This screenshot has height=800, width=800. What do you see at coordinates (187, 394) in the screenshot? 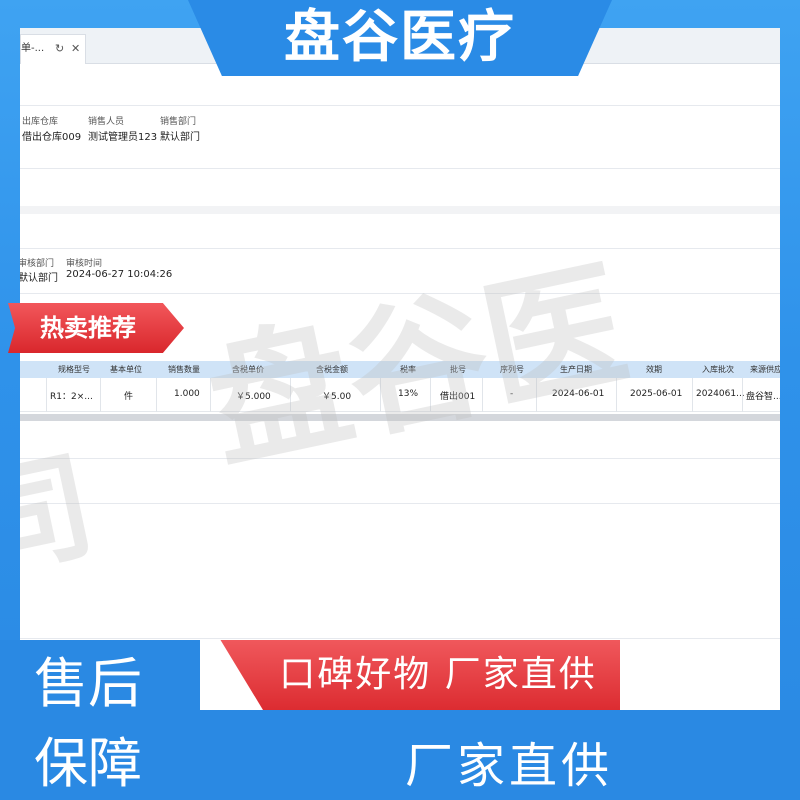
I see `cell-qty: 1.000` at bounding box center [187, 394].